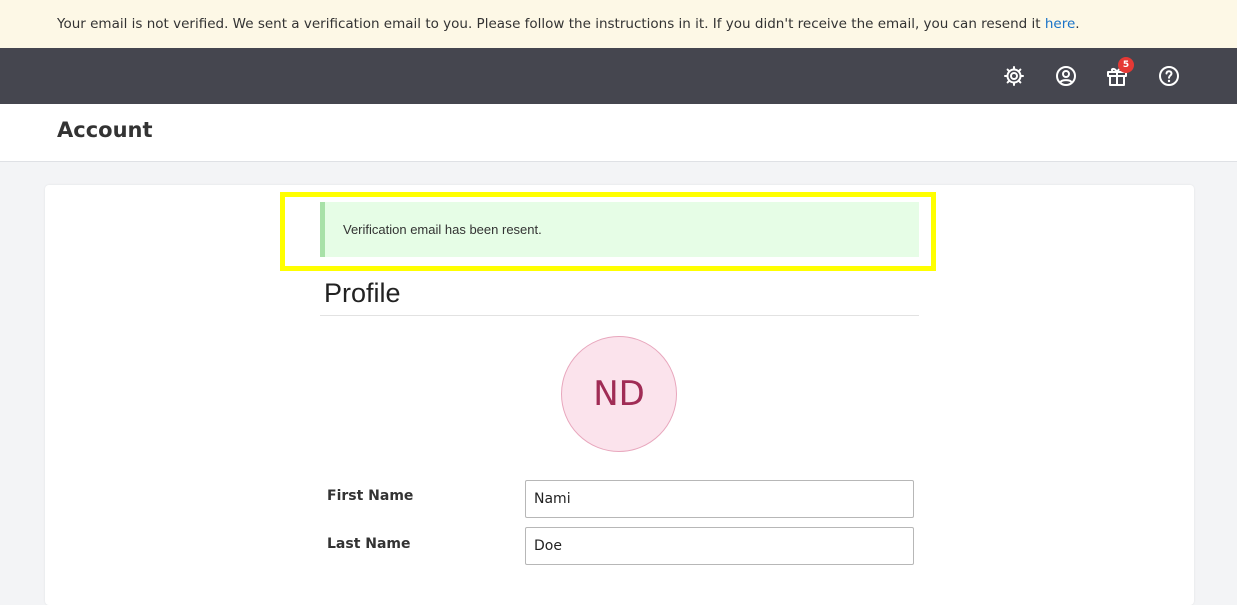 Image resolution: width=1237 pixels, height=605 pixels. What do you see at coordinates (1060, 24) in the screenshot?
I see `resend-verification-link: here` at bounding box center [1060, 24].